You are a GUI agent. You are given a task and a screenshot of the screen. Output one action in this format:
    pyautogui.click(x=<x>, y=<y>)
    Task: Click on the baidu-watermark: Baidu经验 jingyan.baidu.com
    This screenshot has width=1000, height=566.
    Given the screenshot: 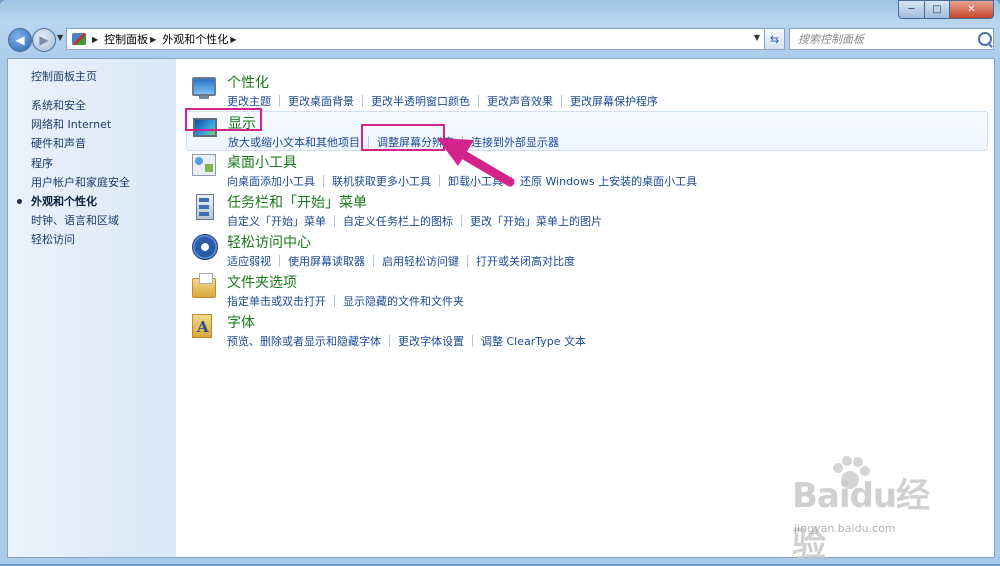 What is the action you would take?
    pyautogui.click(x=860, y=510)
    